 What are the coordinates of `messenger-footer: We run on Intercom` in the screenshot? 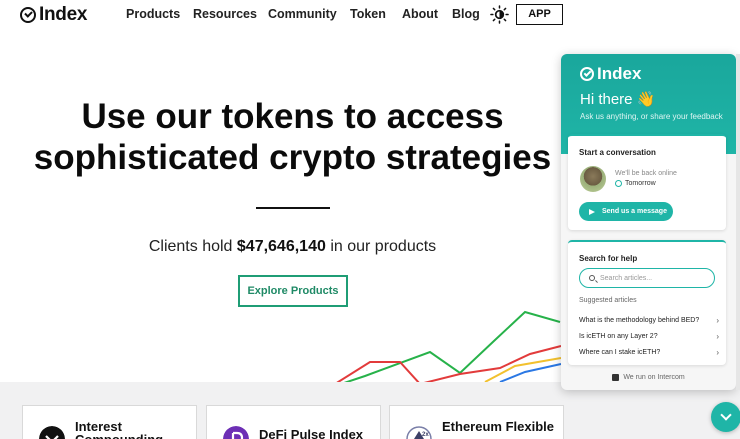 It's located at (648, 377).